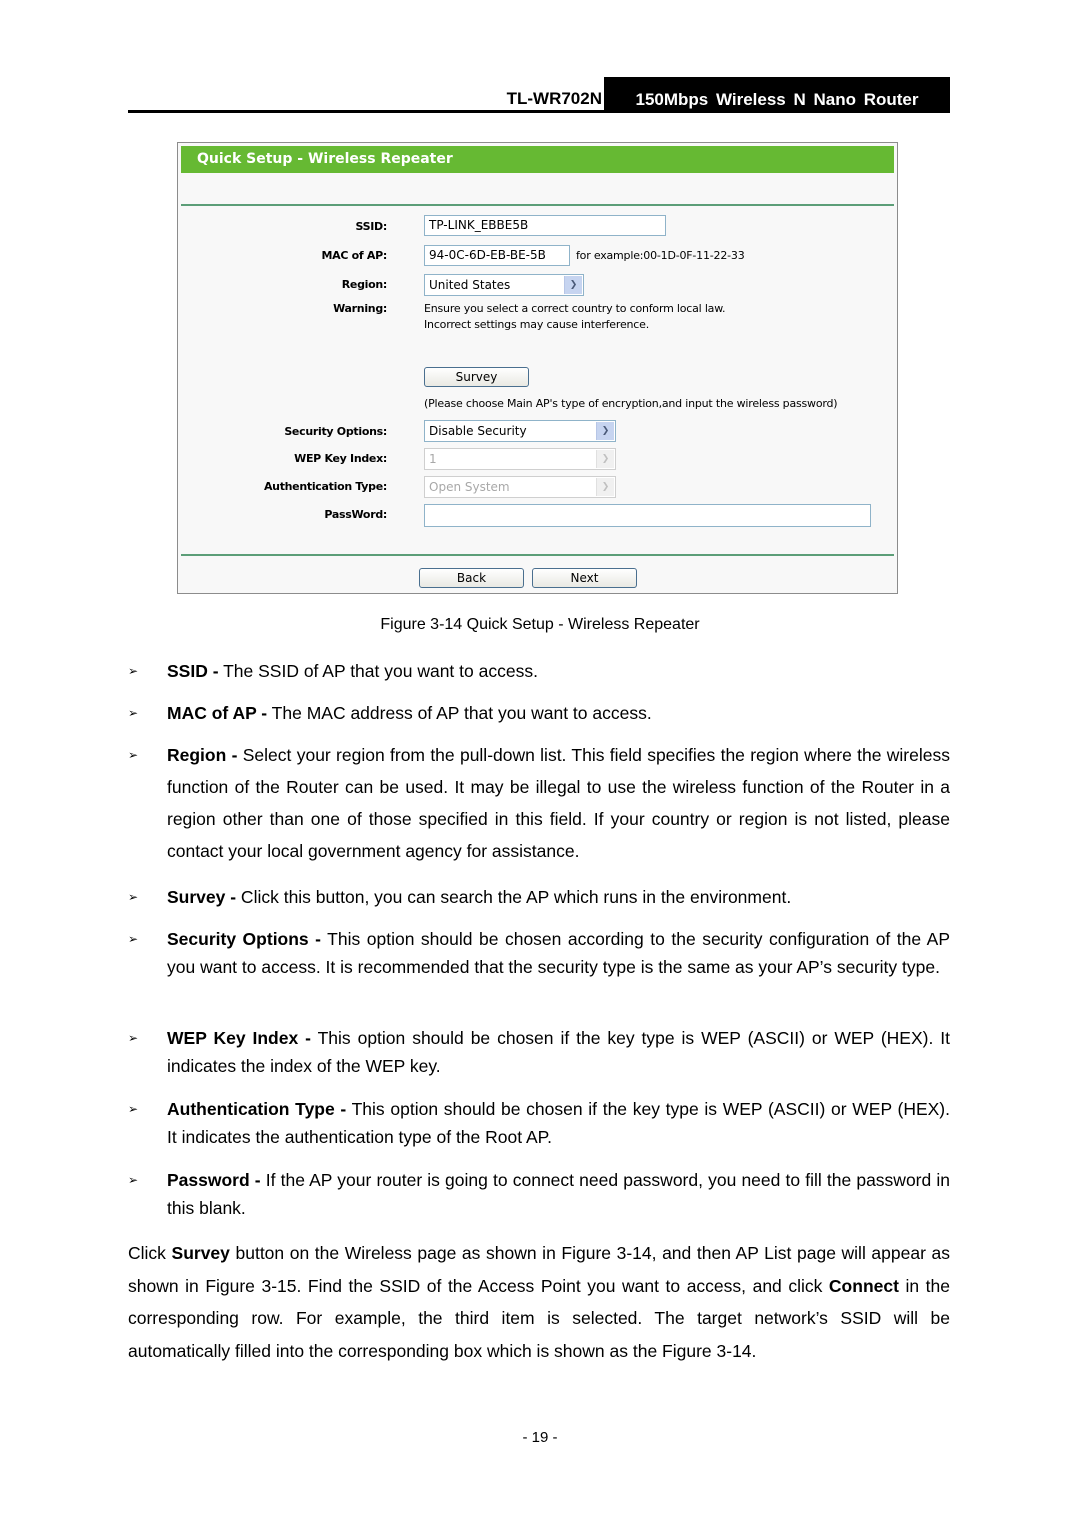 The width and height of the screenshot is (1080, 1527). Describe the element at coordinates (545, 225) in the screenshot. I see `ssid-input: TP-LINK_EBBE5B` at that location.